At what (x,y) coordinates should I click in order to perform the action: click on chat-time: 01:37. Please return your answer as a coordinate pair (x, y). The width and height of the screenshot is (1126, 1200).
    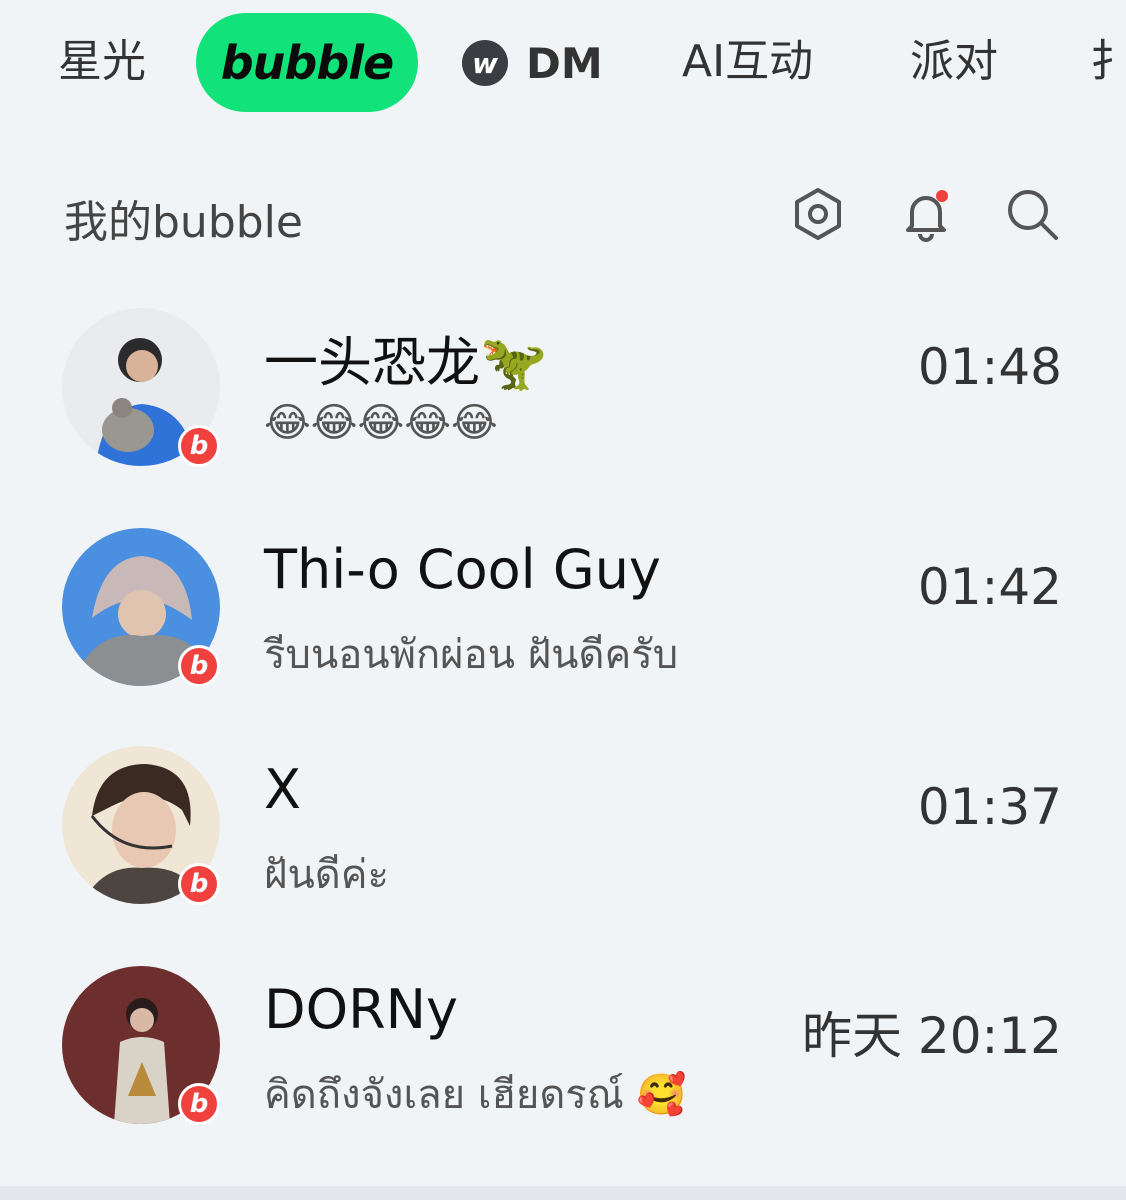
    Looking at the image, I should click on (989, 807).